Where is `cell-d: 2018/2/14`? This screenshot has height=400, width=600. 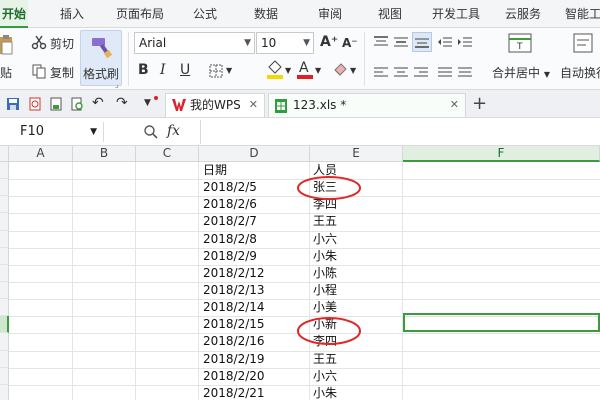 cell-d: 2018/2/14 is located at coordinates (255, 307).